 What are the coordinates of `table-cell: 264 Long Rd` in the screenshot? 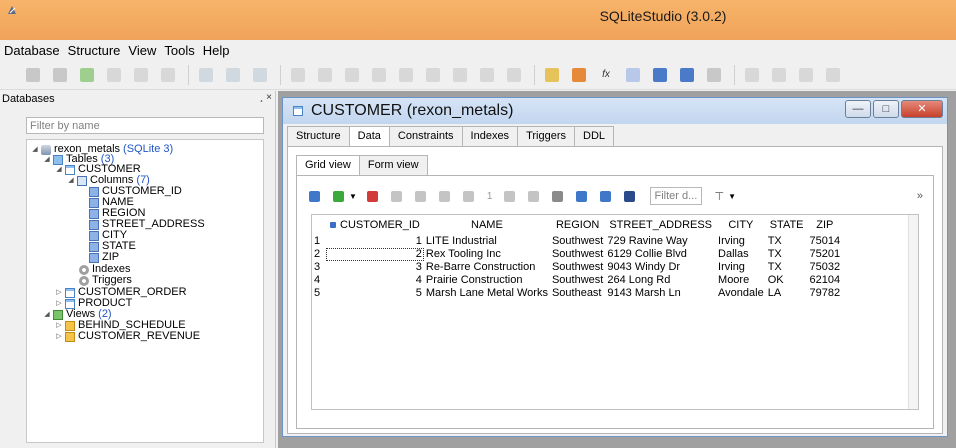 It's located at (660, 280).